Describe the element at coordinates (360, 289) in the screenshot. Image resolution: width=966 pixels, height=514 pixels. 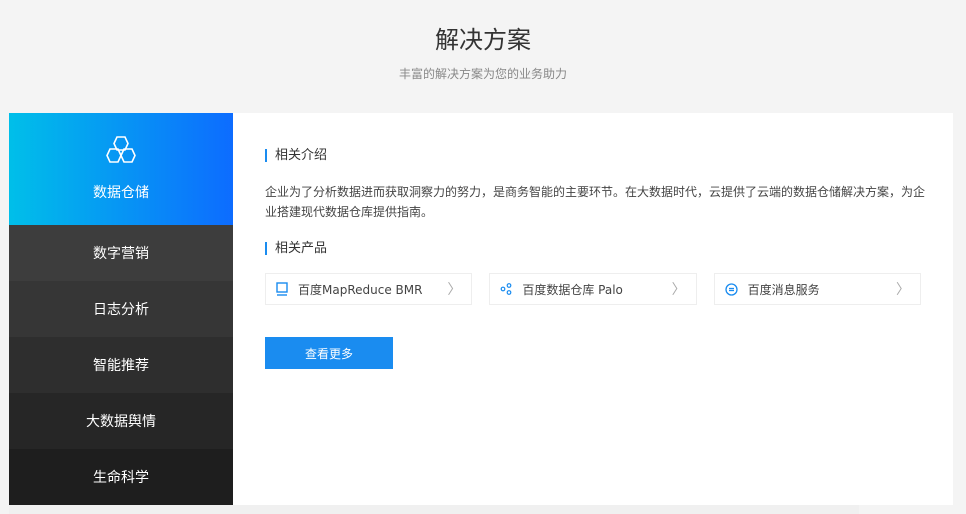
I see `product-label: 百度MapReduce BMR` at that location.